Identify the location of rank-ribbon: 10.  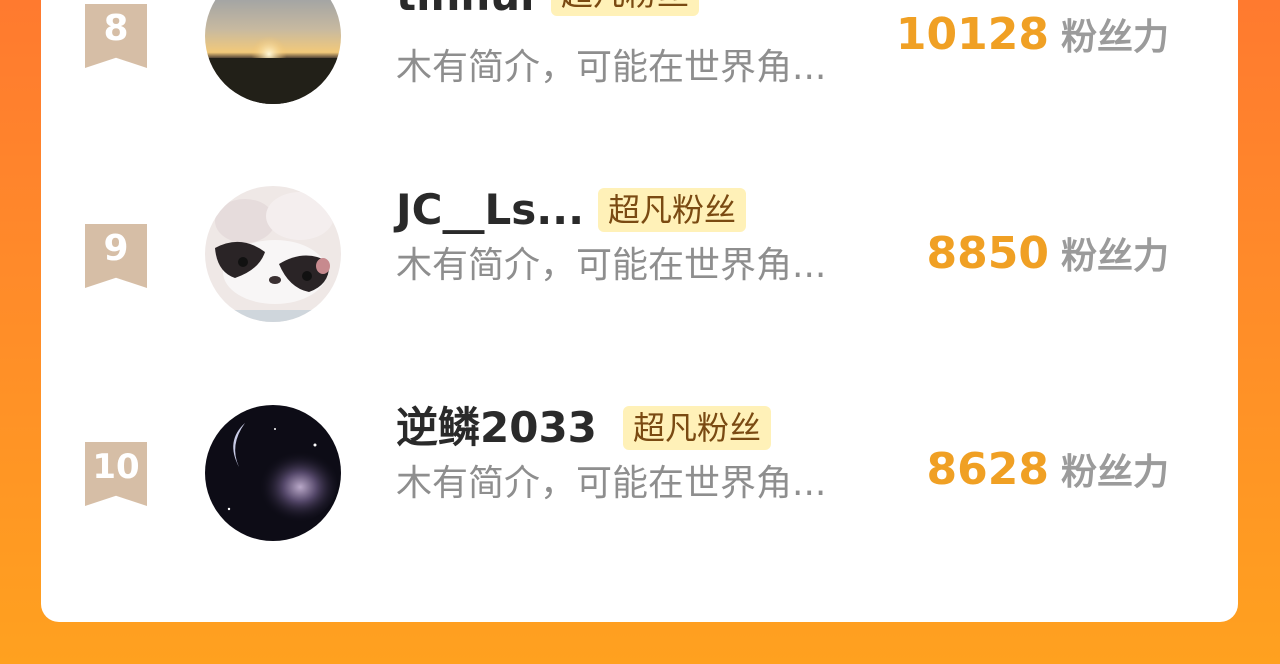
(116, 474).